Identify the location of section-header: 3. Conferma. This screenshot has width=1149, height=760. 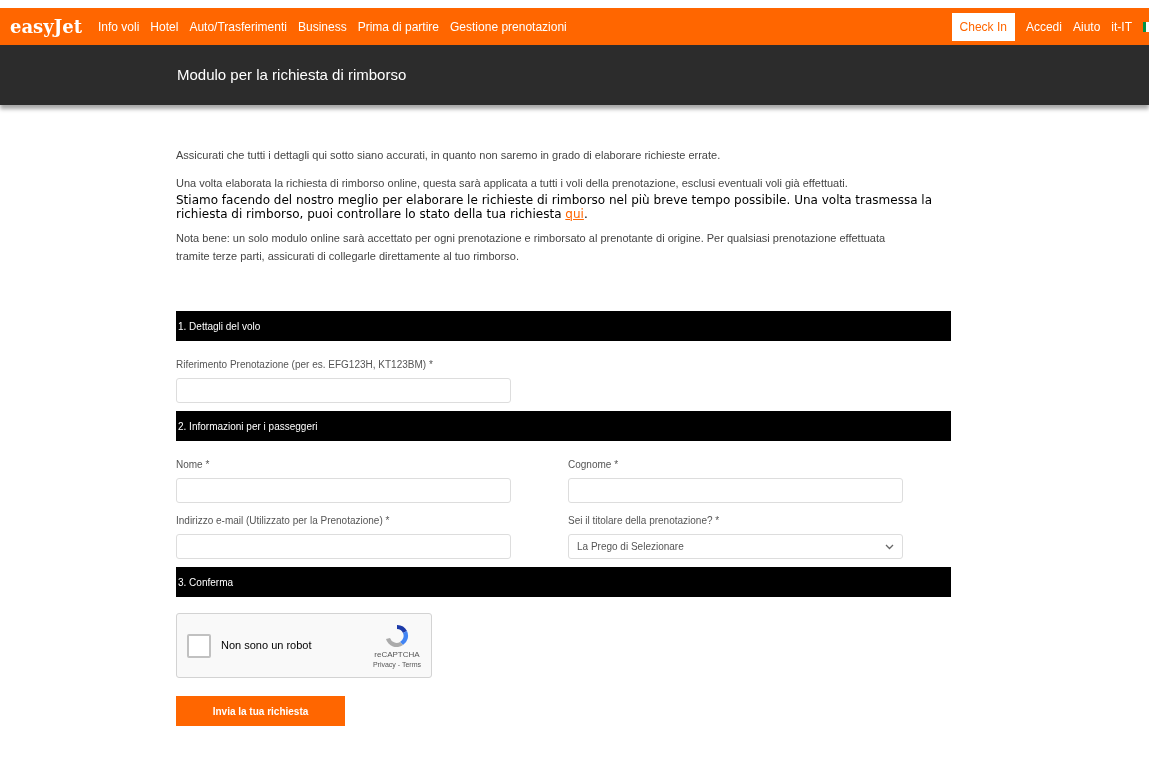
(563, 582).